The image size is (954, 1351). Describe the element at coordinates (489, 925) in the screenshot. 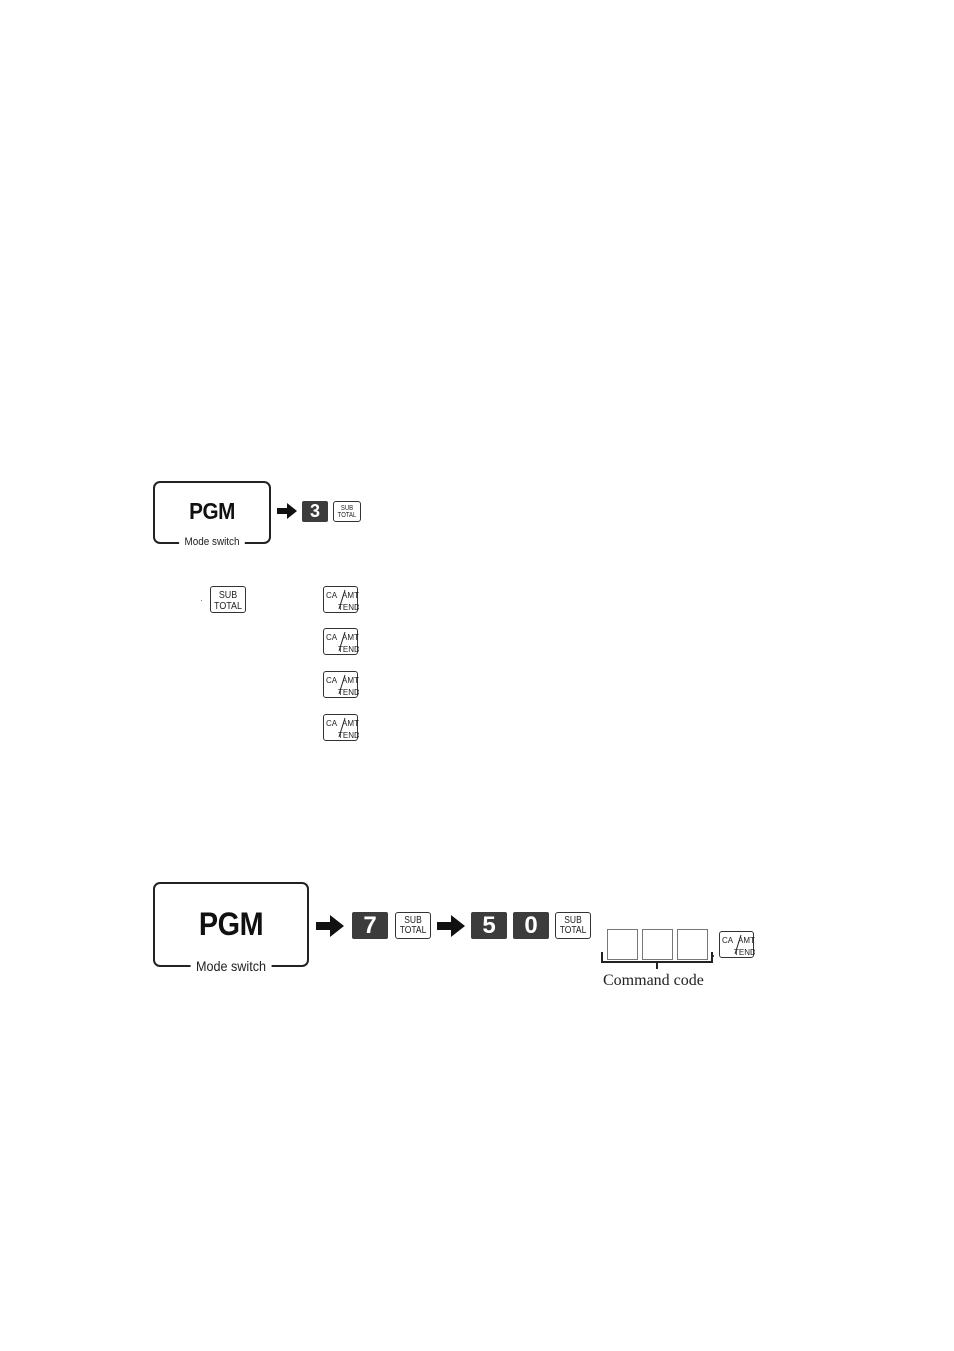

I see `key-5: 5` at that location.